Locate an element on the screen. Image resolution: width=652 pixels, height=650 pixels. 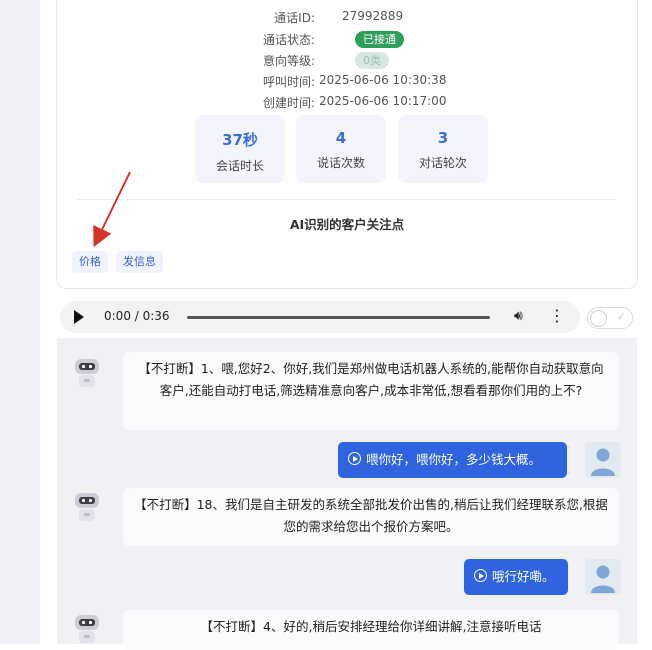
focus-title: AI识别的客户关注点 is located at coordinates (347, 224).